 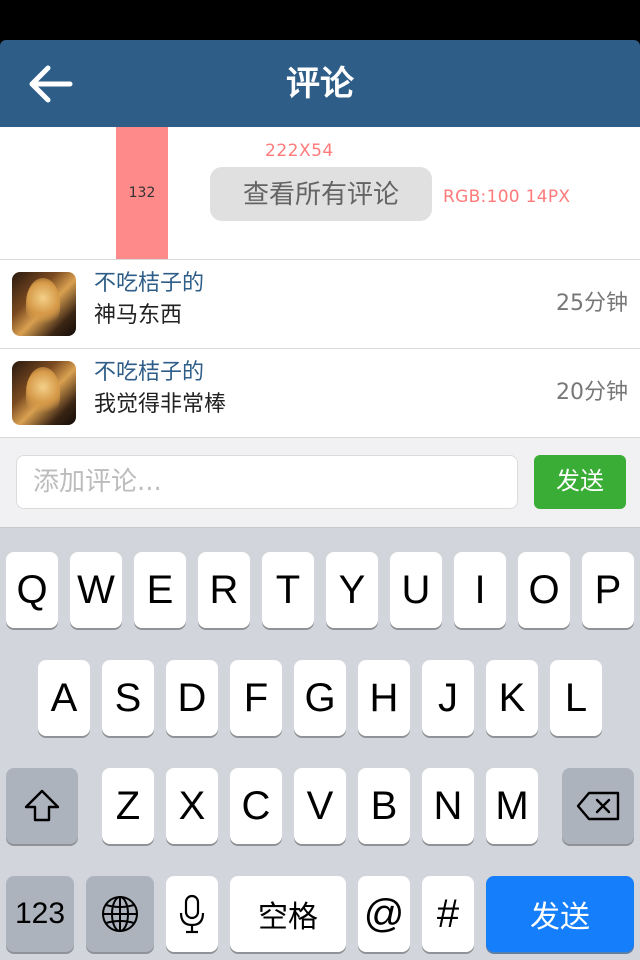 I want to click on globe-key, so click(x=120, y=914).